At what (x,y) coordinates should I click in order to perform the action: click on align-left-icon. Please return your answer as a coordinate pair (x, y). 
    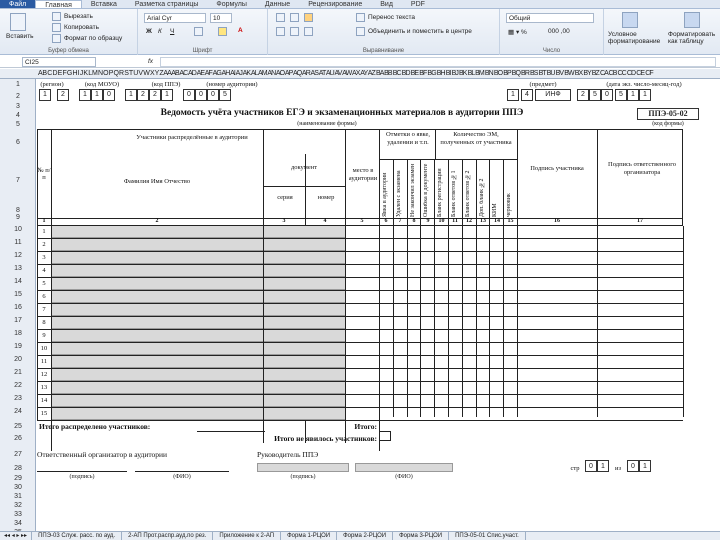
    Looking at the image, I should click on (280, 31).